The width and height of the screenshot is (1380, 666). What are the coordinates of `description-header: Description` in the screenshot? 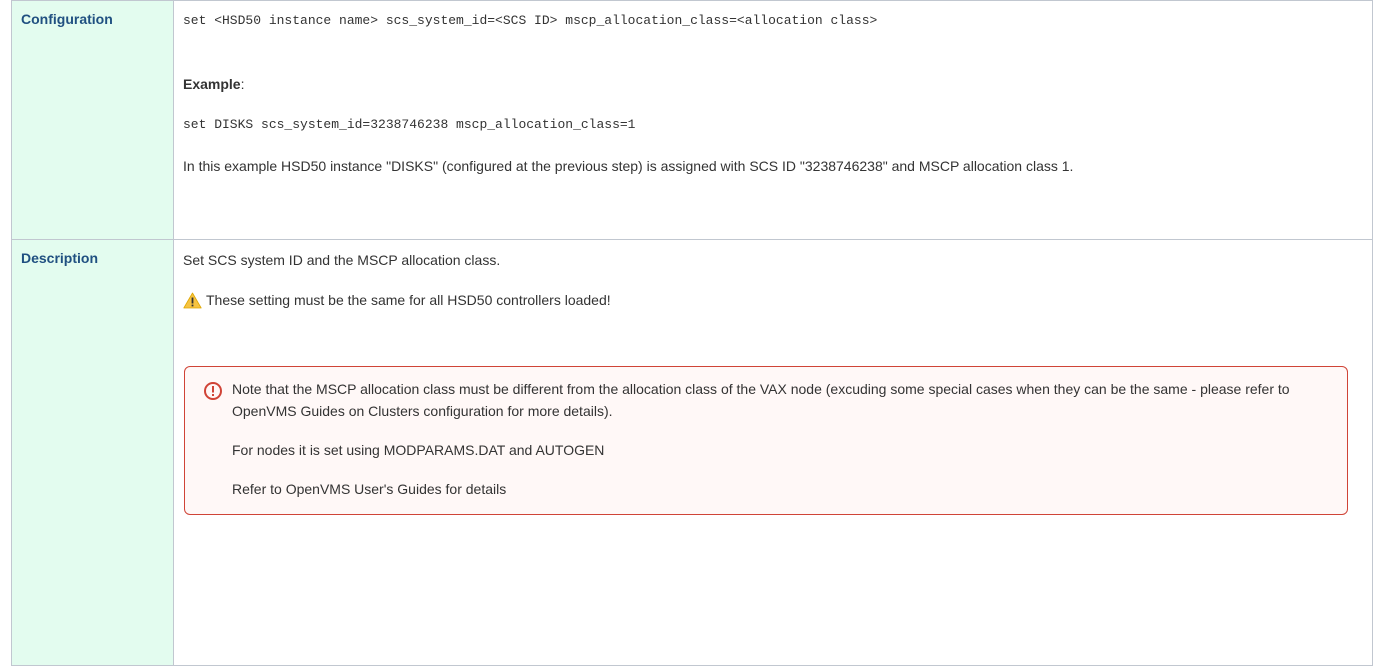 It's located at (92, 452).